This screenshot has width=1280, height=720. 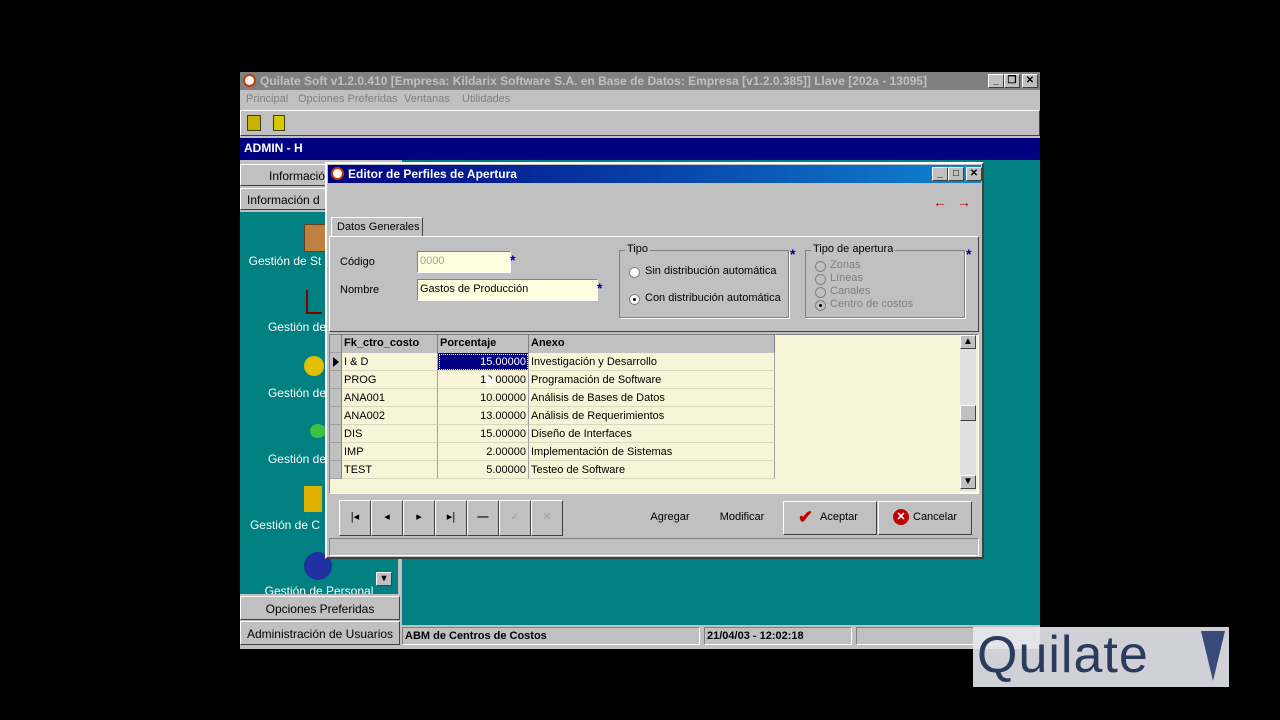 I want to click on nav-next-button: ▸, so click(x=419, y=518).